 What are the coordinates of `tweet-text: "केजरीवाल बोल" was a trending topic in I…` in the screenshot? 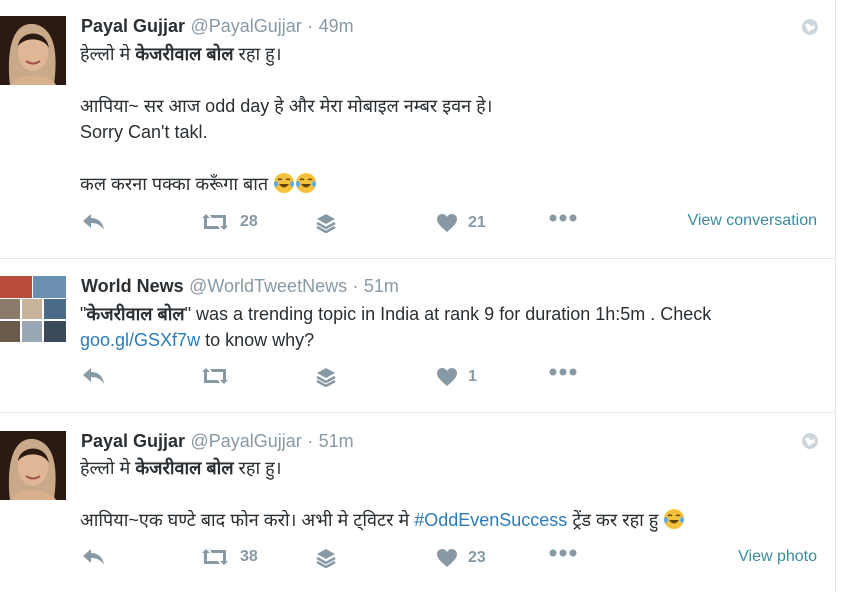 It's located at (452, 327).